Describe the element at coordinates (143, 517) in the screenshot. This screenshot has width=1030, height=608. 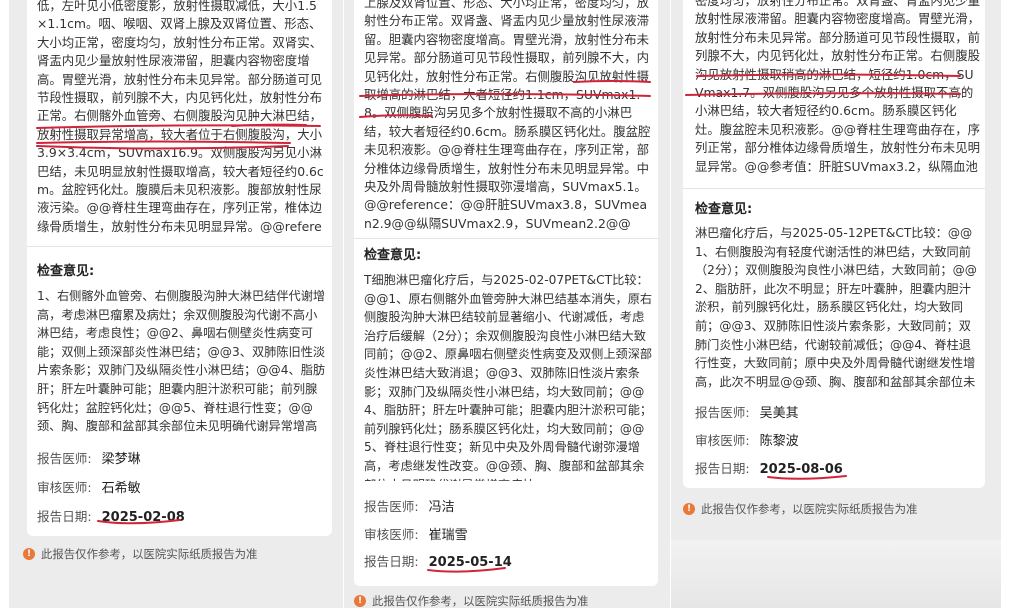
I see `report-date: 2025-02-08` at that location.